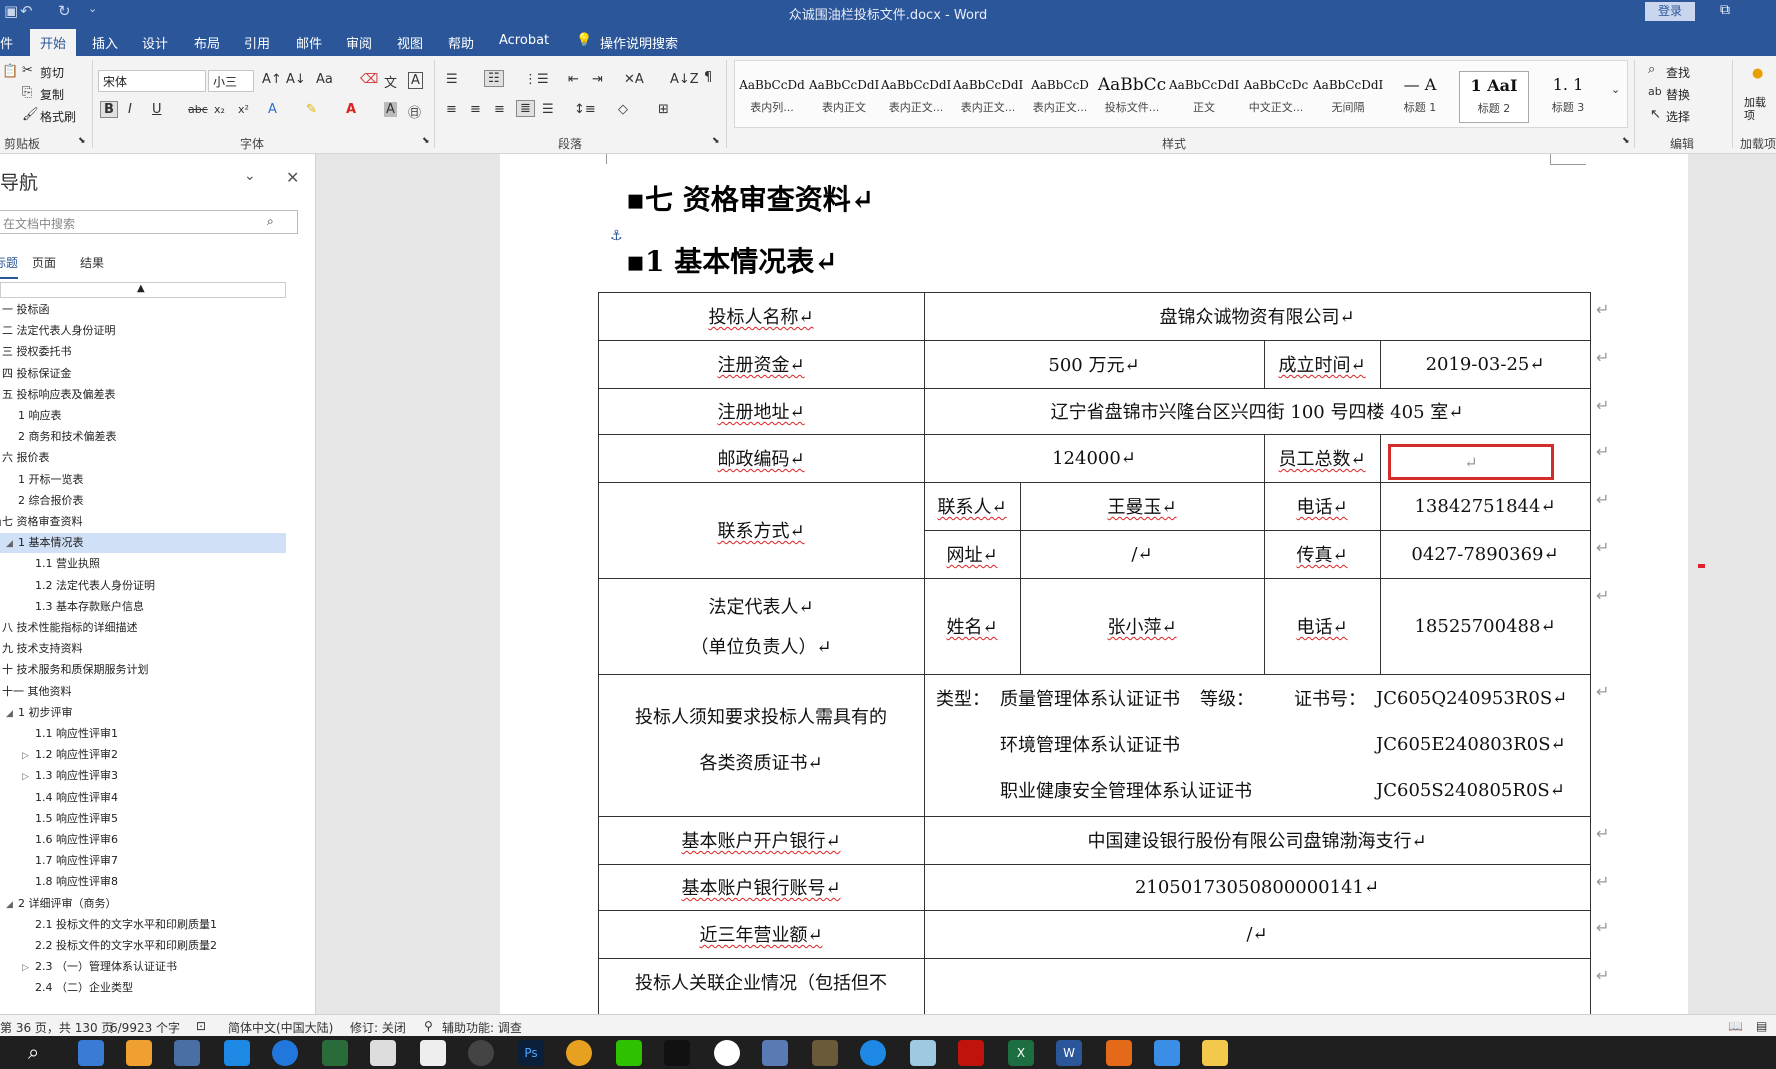  What do you see at coordinates (292, 177) in the screenshot?
I see `close-icon: ✕` at bounding box center [292, 177].